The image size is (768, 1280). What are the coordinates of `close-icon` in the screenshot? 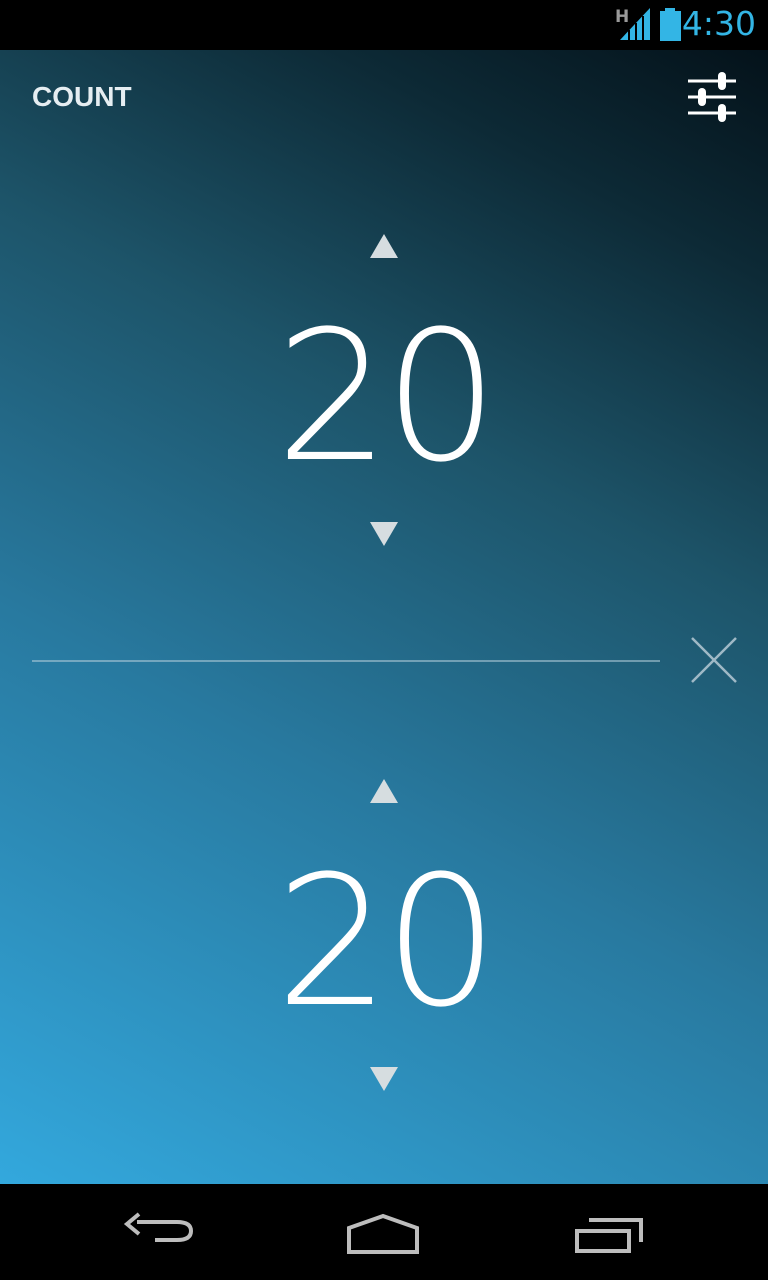 It's located at (714, 660).